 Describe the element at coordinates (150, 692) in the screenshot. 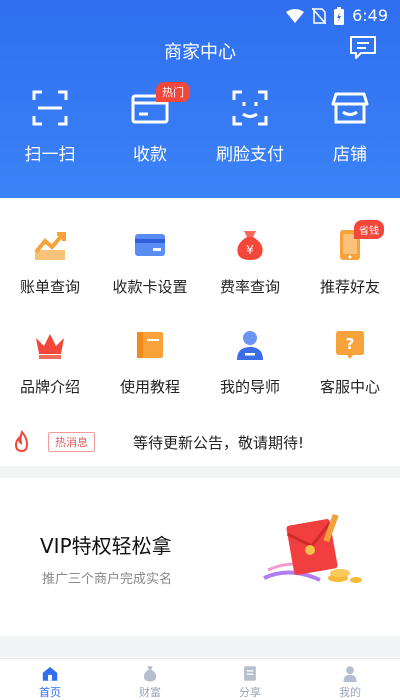

I see `tab-label: 财富` at that location.